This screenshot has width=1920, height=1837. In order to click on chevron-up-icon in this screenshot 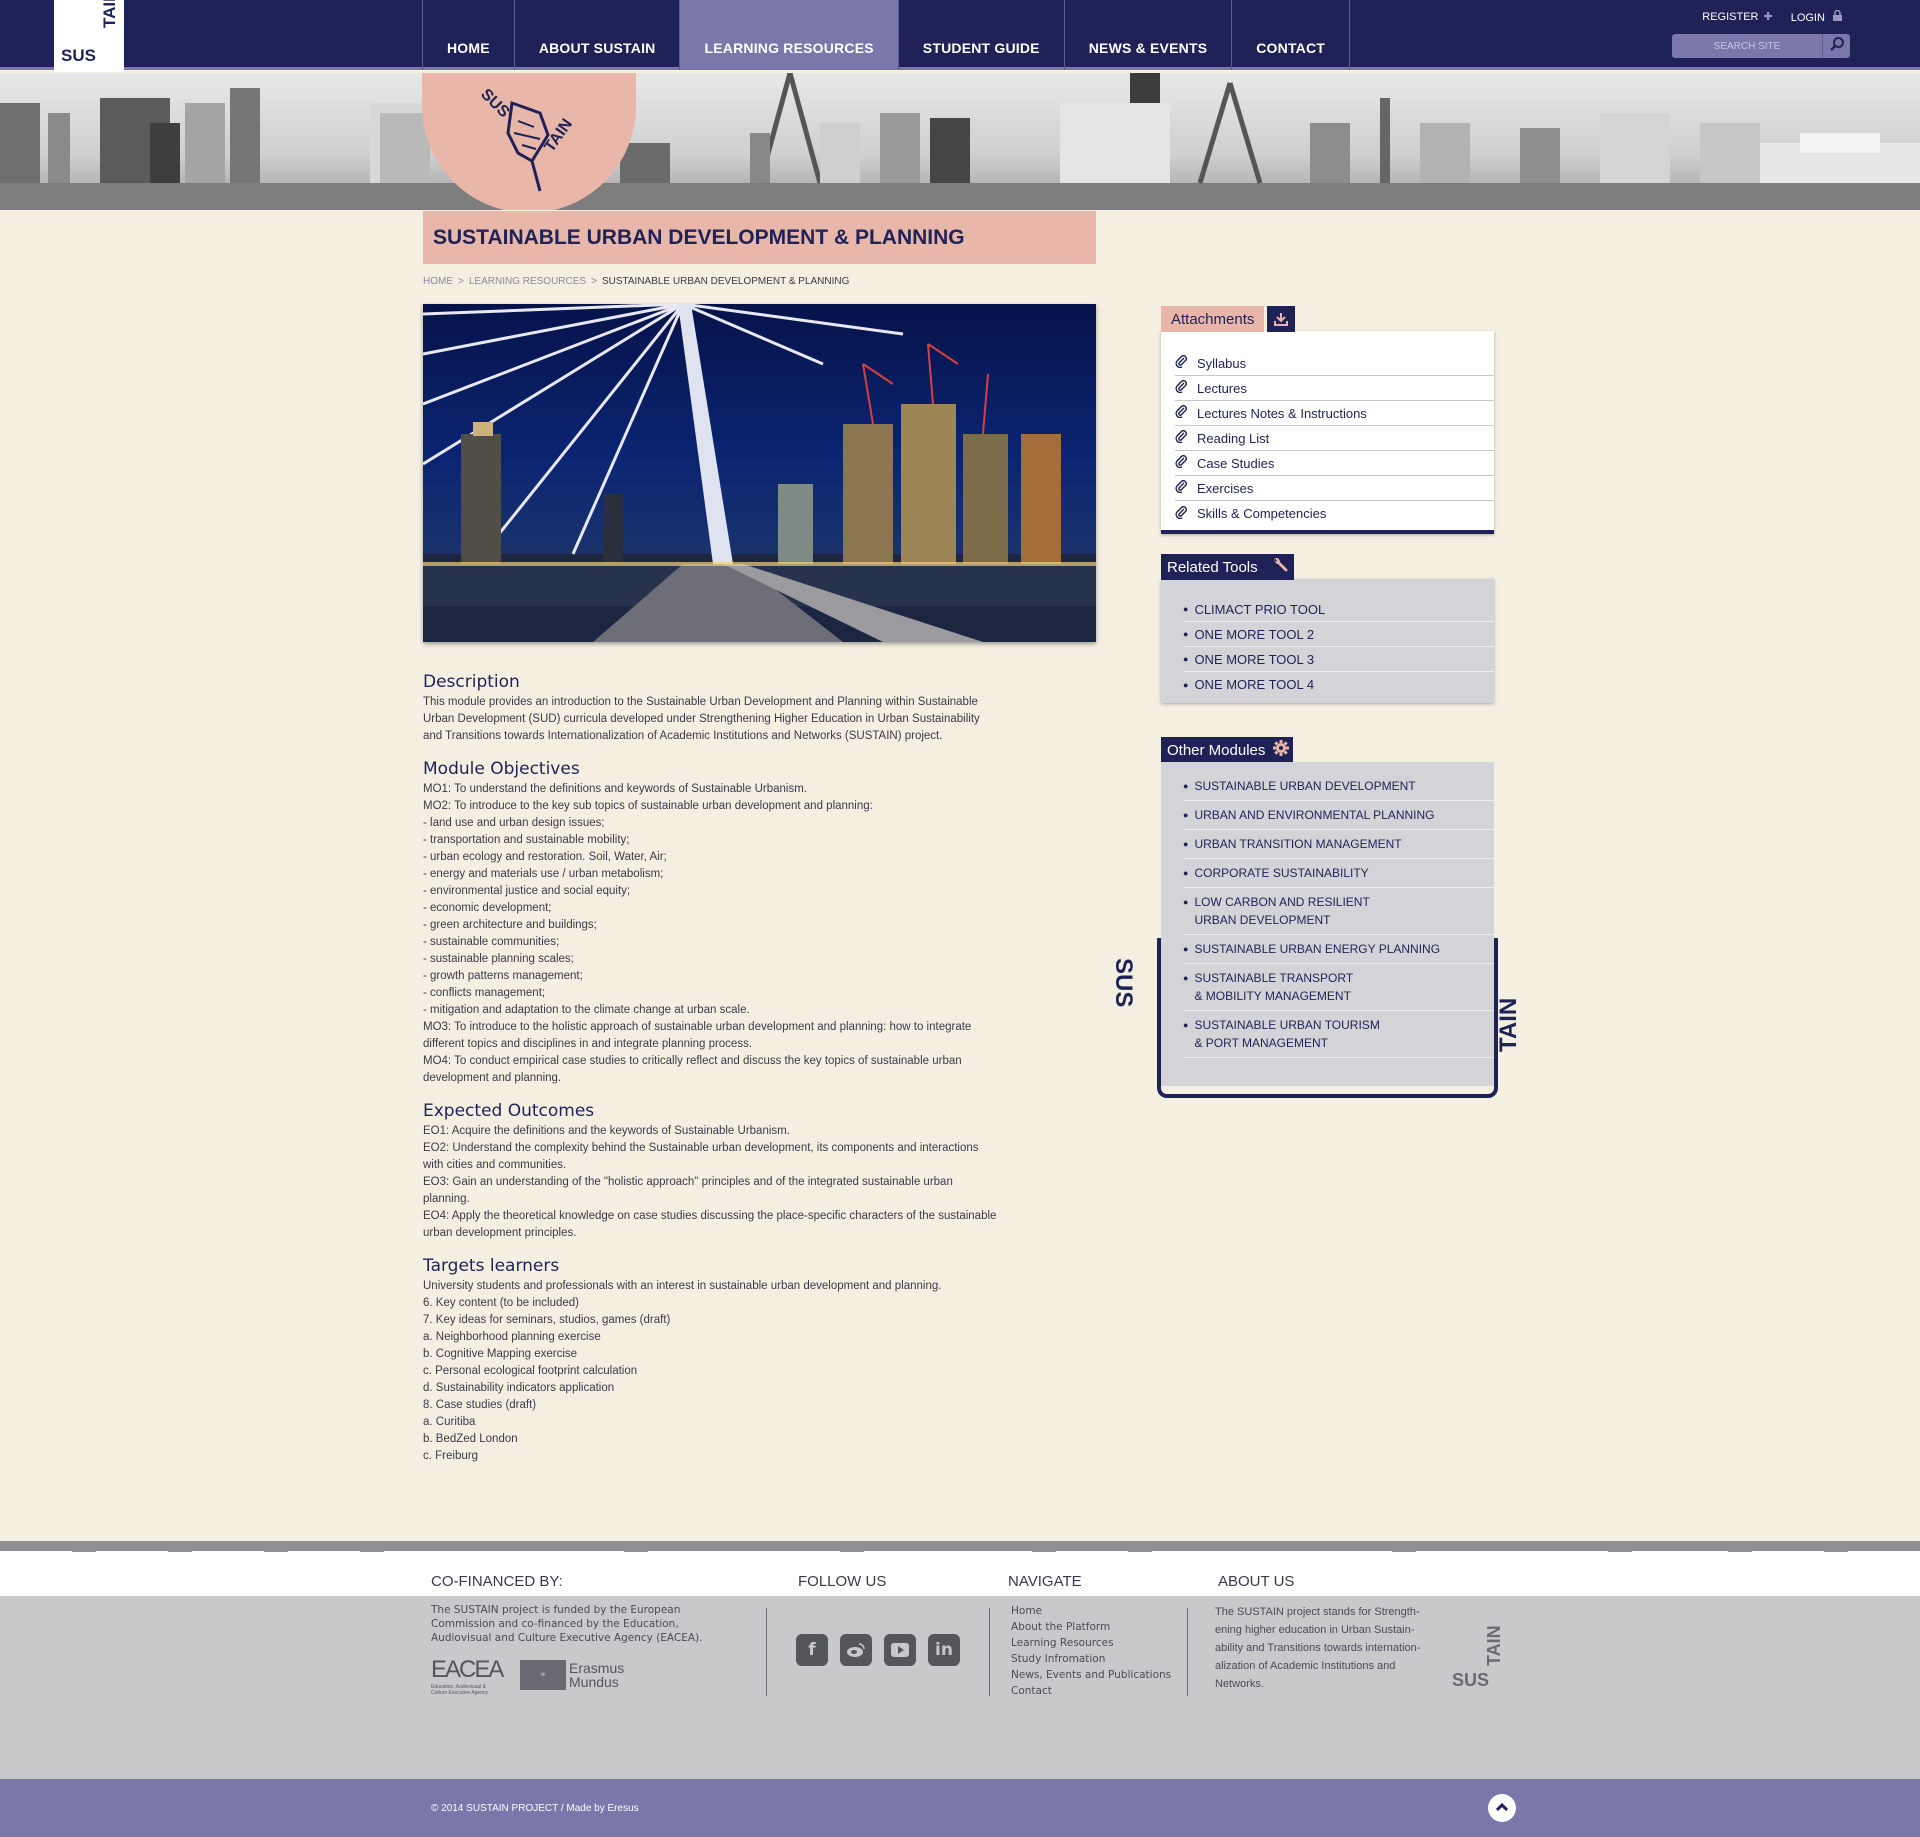, I will do `click(1502, 1808)`.